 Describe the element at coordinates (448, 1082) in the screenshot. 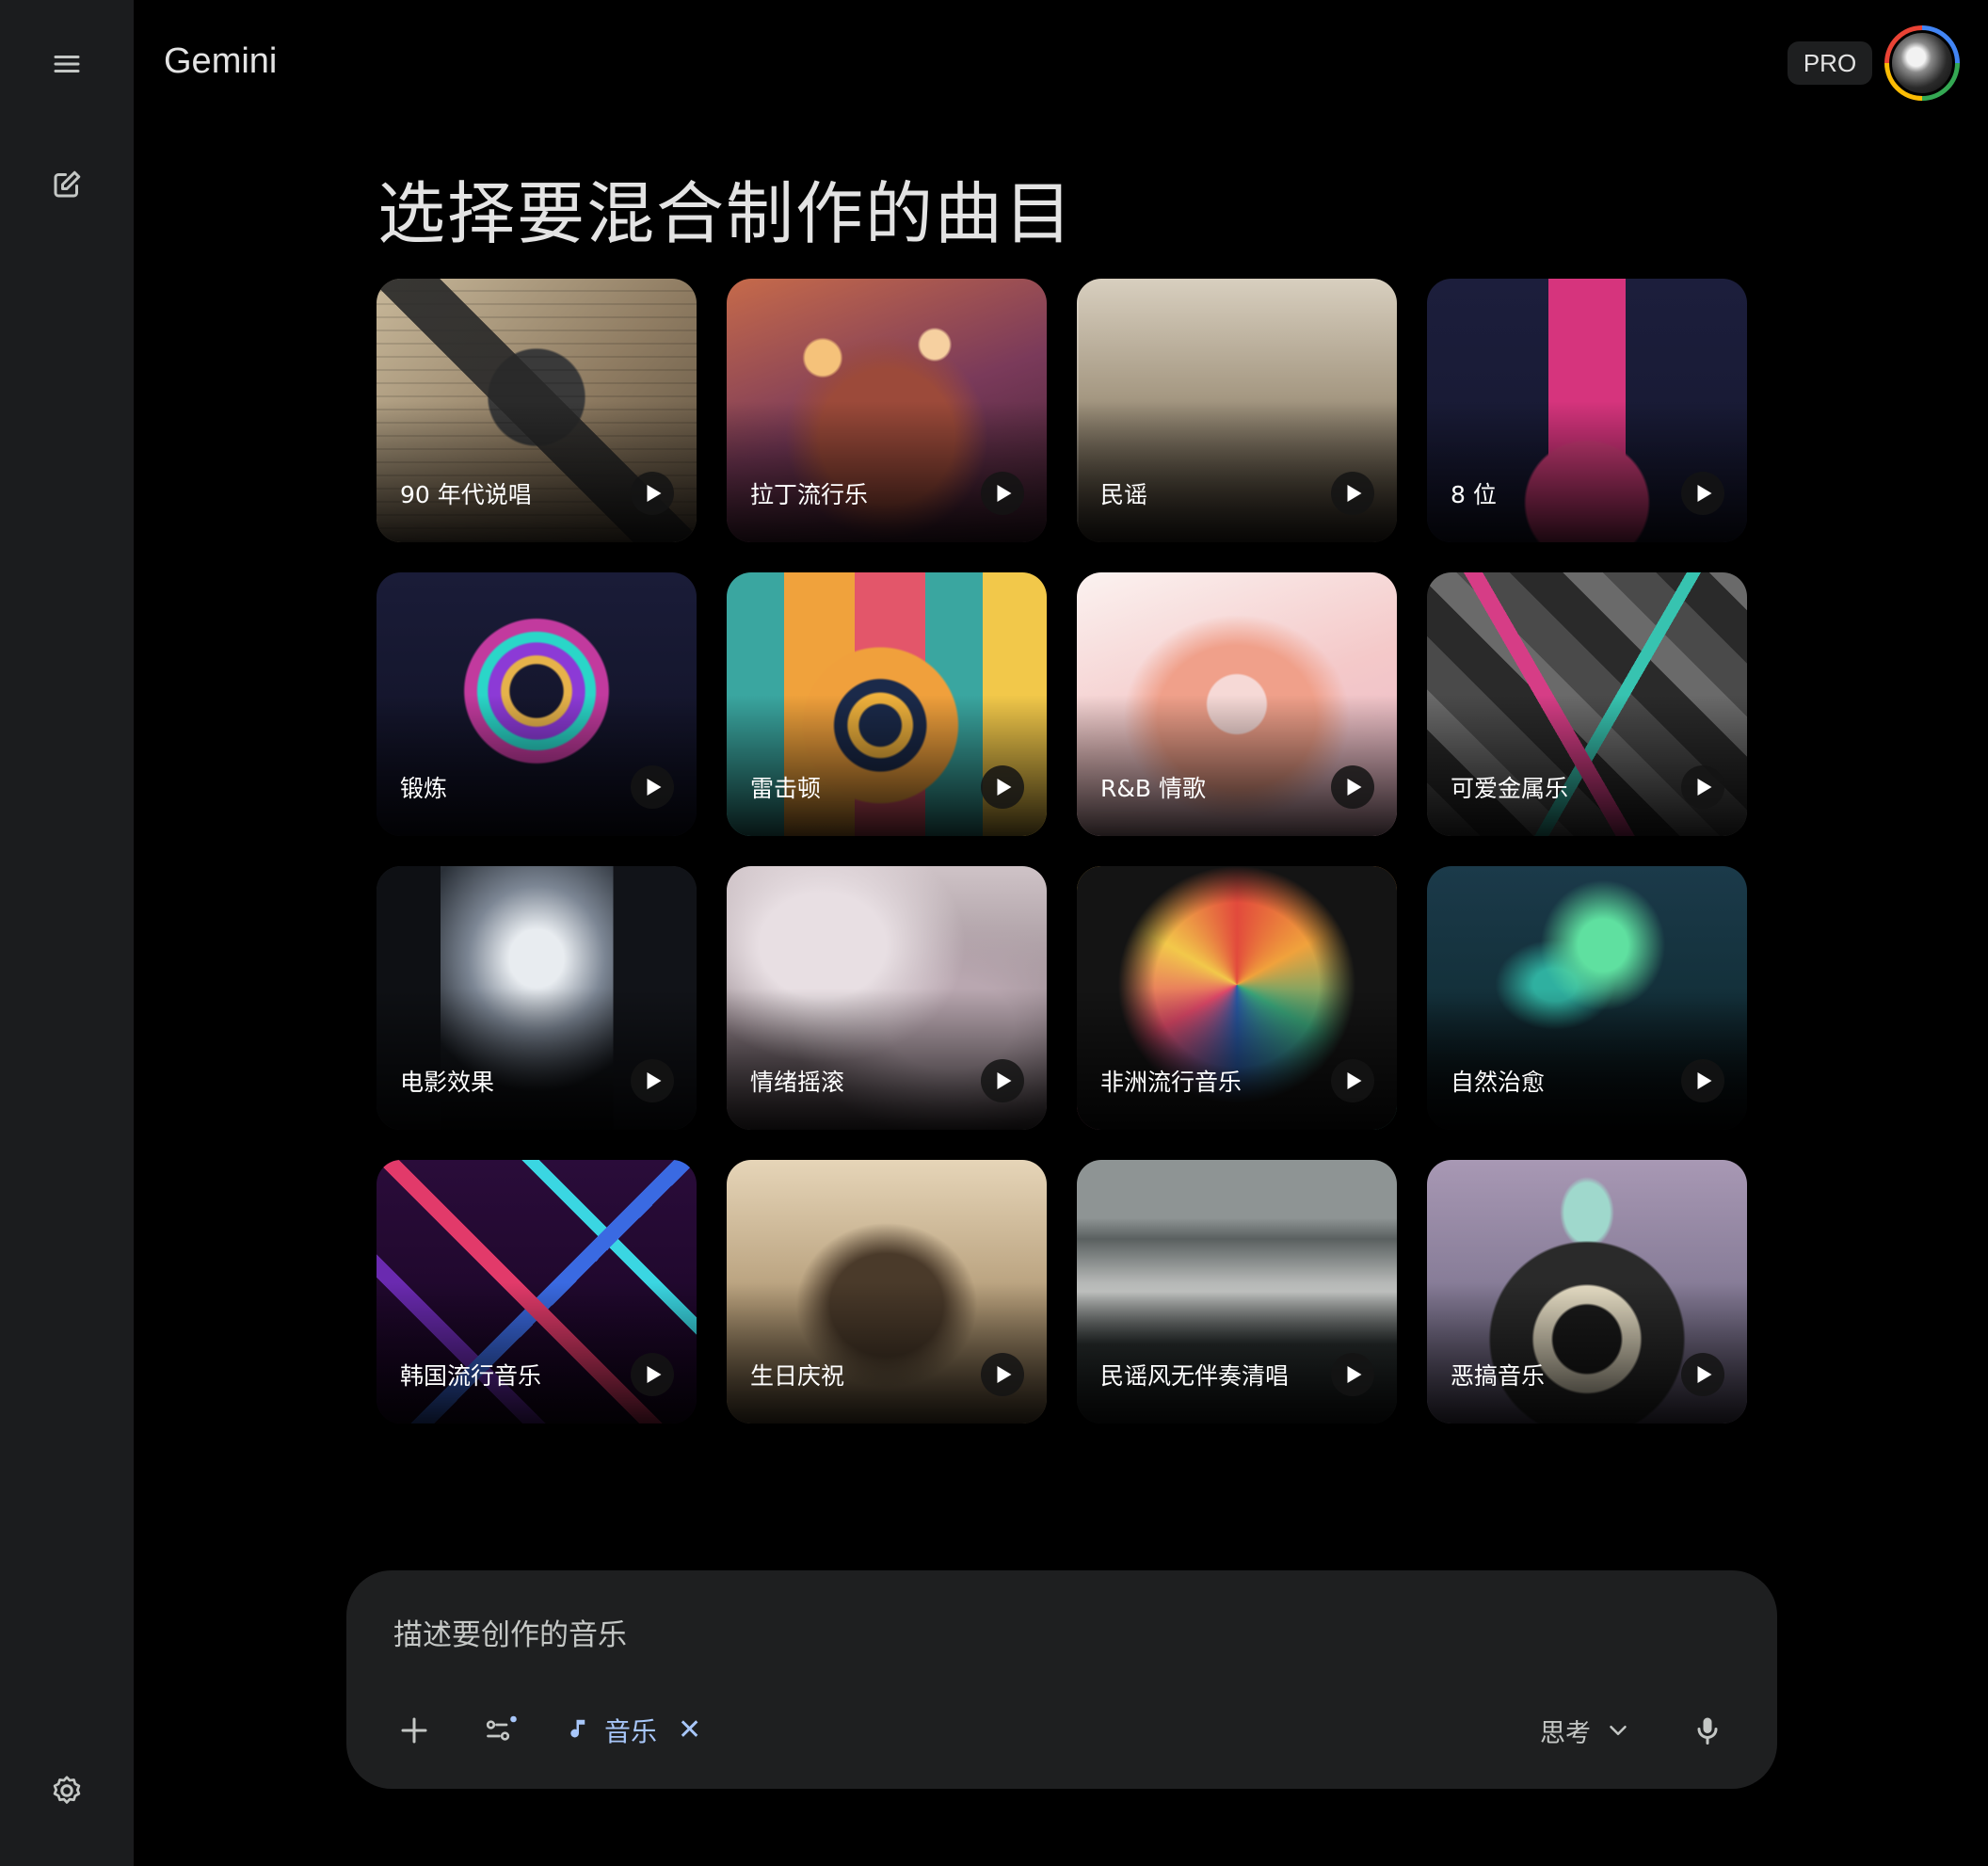

I see `track-label: 电影效果` at that location.